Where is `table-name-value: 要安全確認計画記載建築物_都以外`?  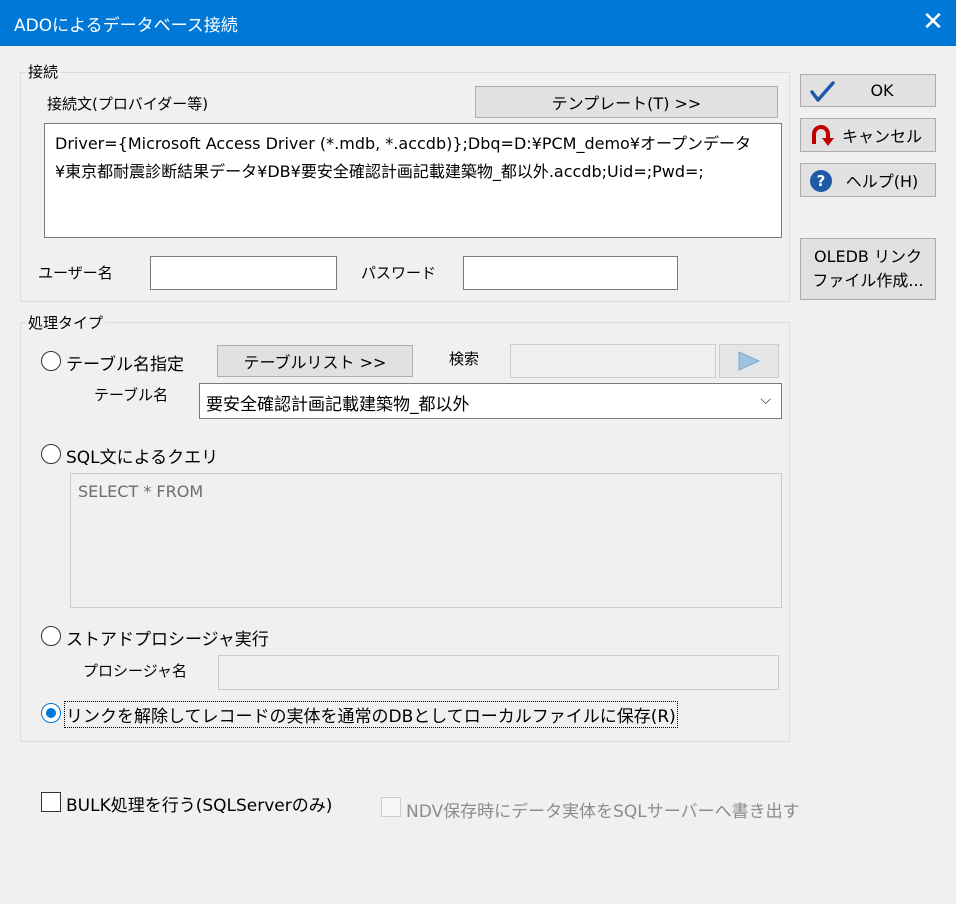
table-name-value: 要安全確認計画記載建築物_都以外 is located at coordinates (338, 405).